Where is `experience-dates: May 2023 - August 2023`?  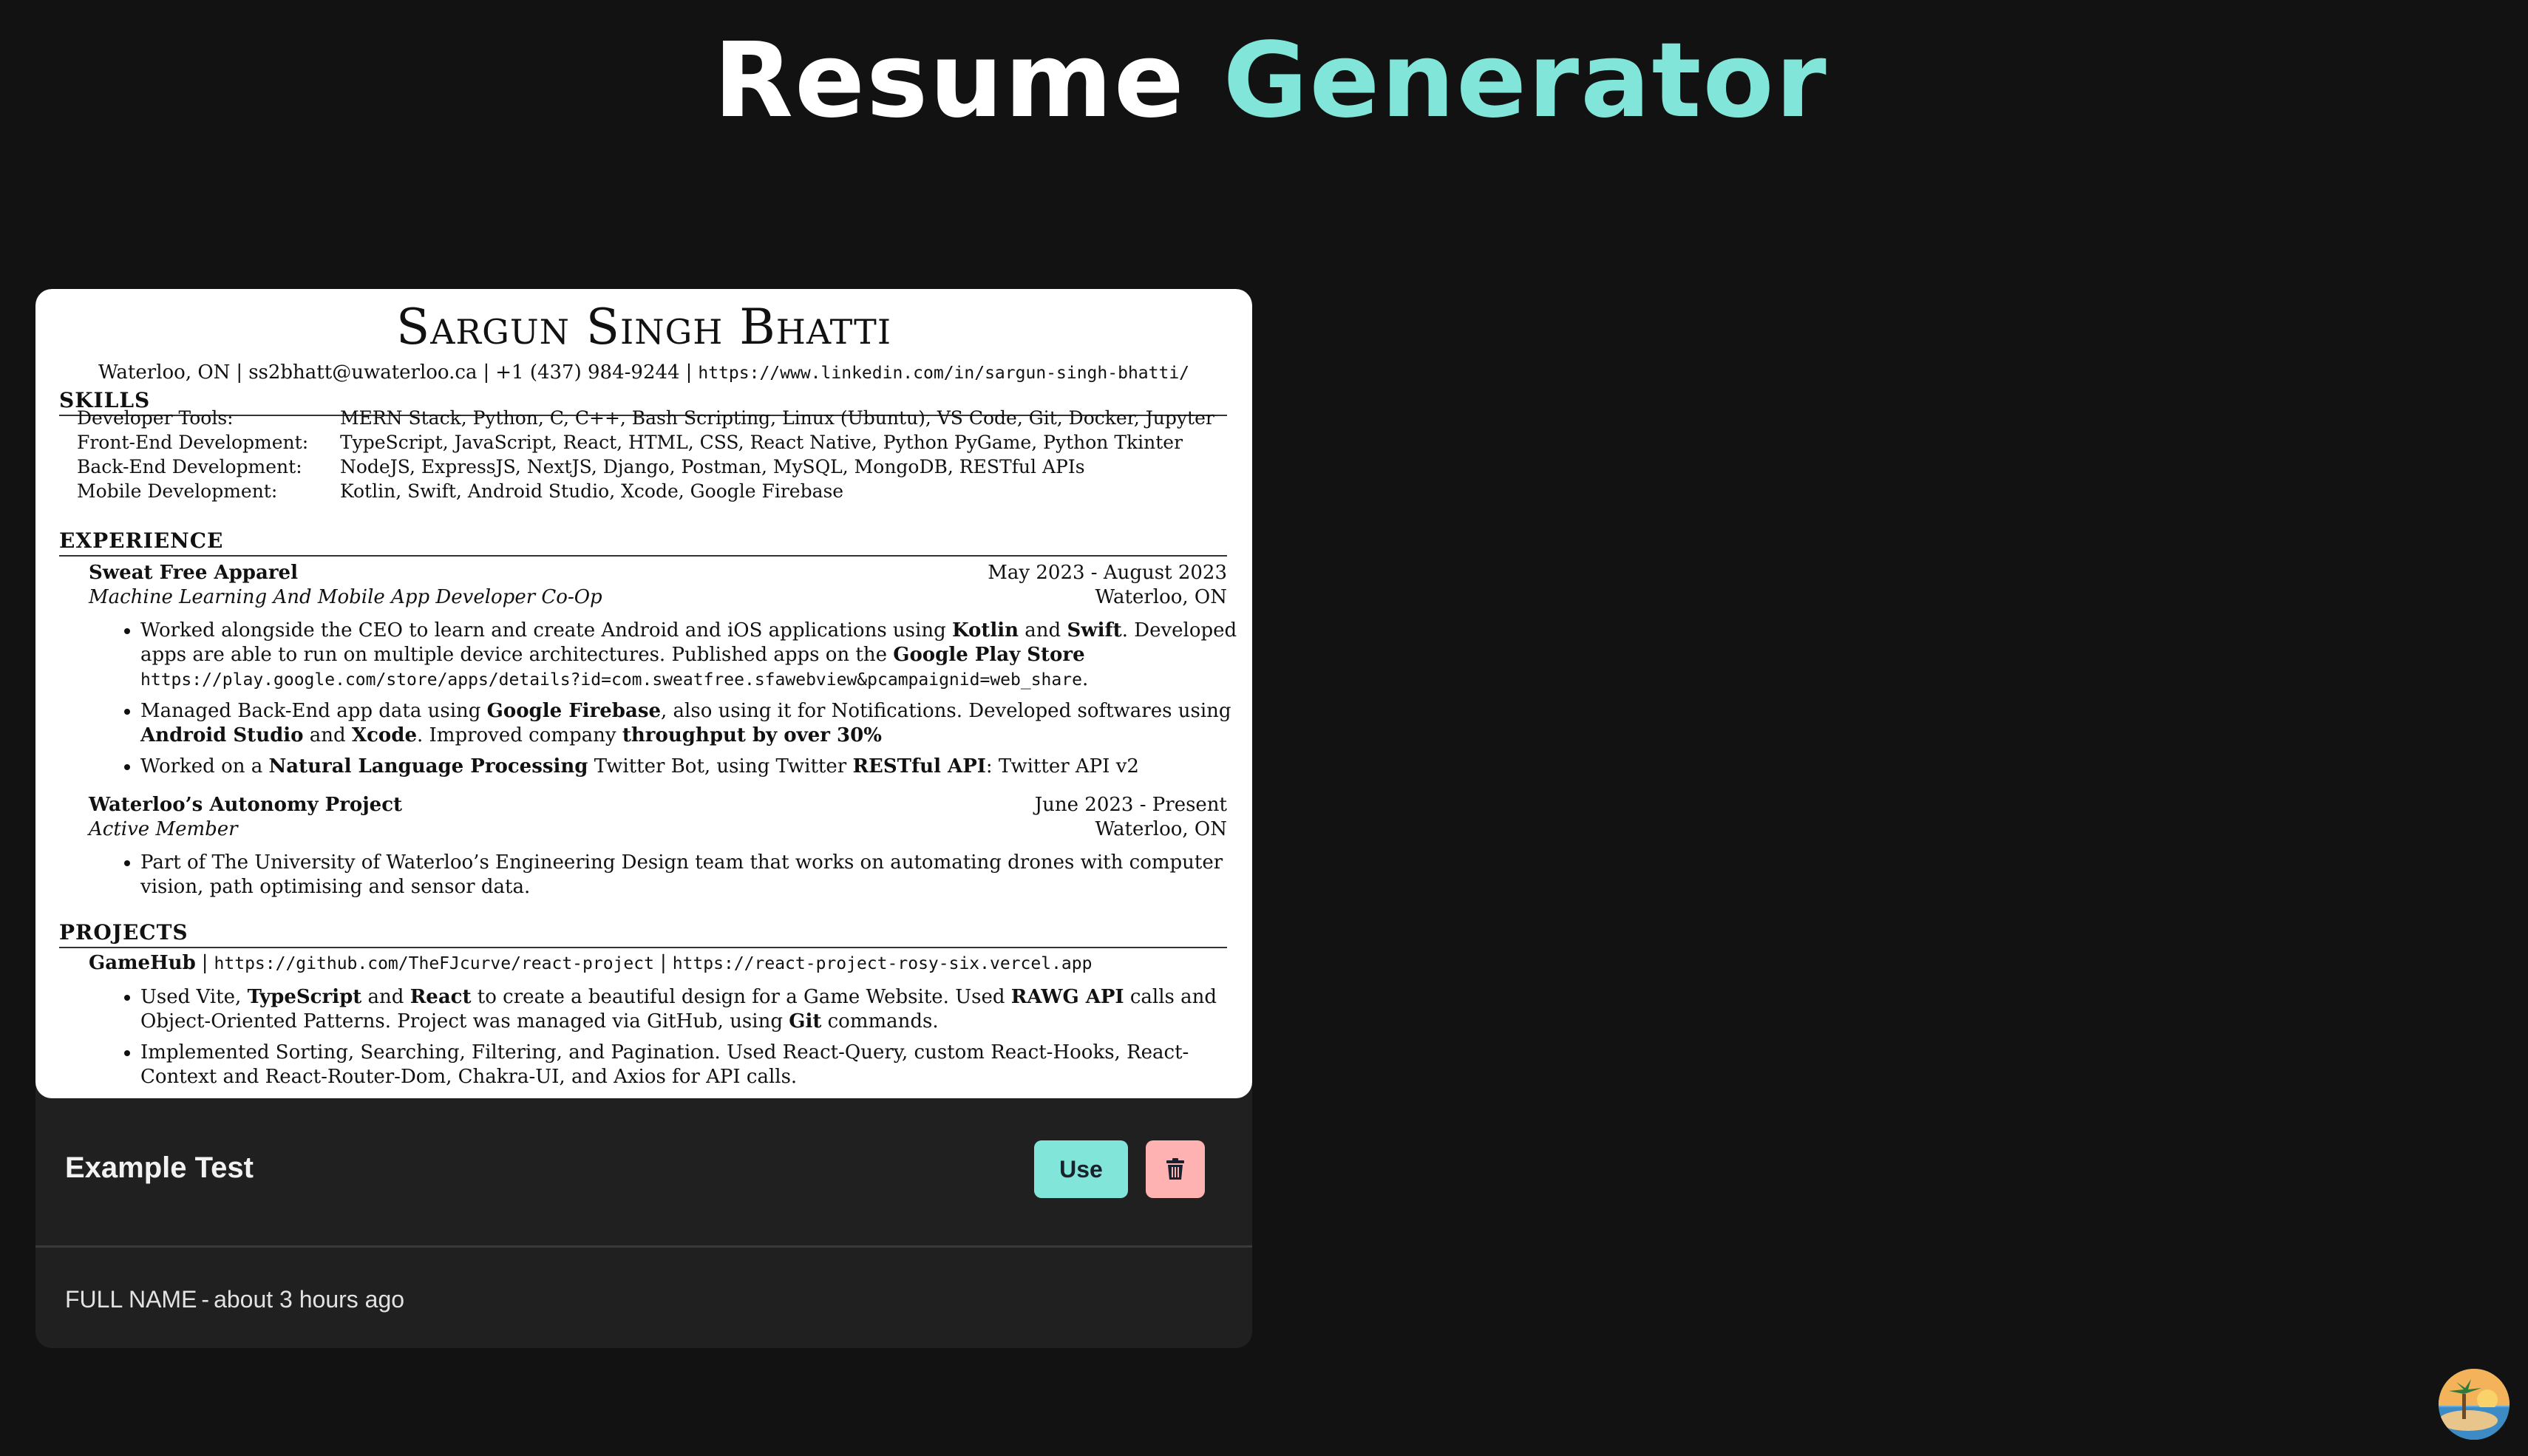
experience-dates: May 2023 - August 2023 is located at coordinates (1107, 573).